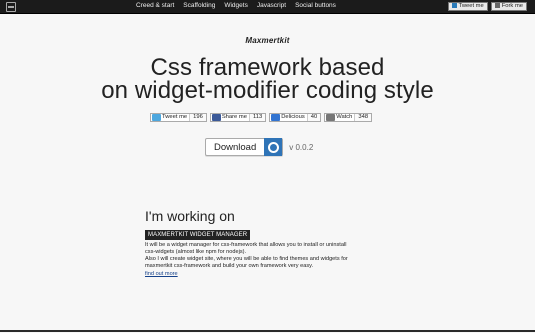 The width and height of the screenshot is (535, 333). What do you see at coordinates (155, 5) in the screenshot?
I see `nav-item-creed-start: Creed & start` at bounding box center [155, 5].